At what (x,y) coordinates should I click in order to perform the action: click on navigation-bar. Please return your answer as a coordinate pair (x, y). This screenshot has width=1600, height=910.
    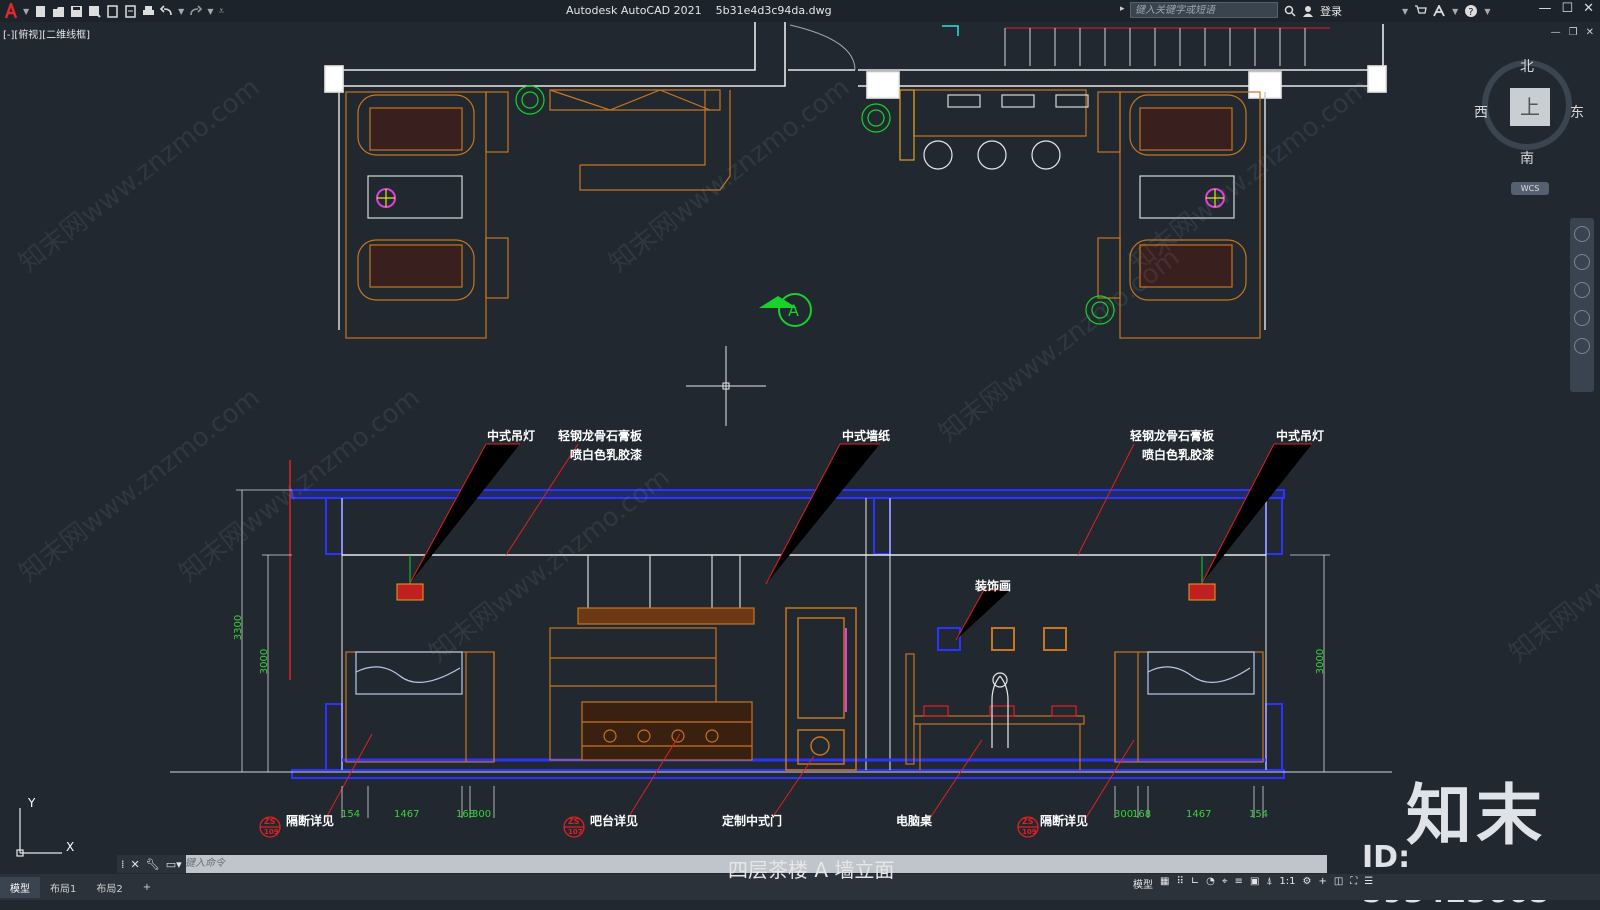
    Looking at the image, I should click on (1582, 305).